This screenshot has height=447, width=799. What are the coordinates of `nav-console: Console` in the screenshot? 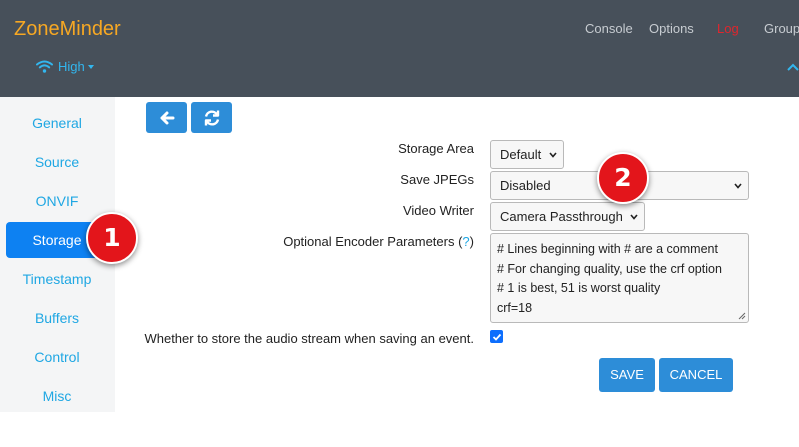 It's located at (609, 28).